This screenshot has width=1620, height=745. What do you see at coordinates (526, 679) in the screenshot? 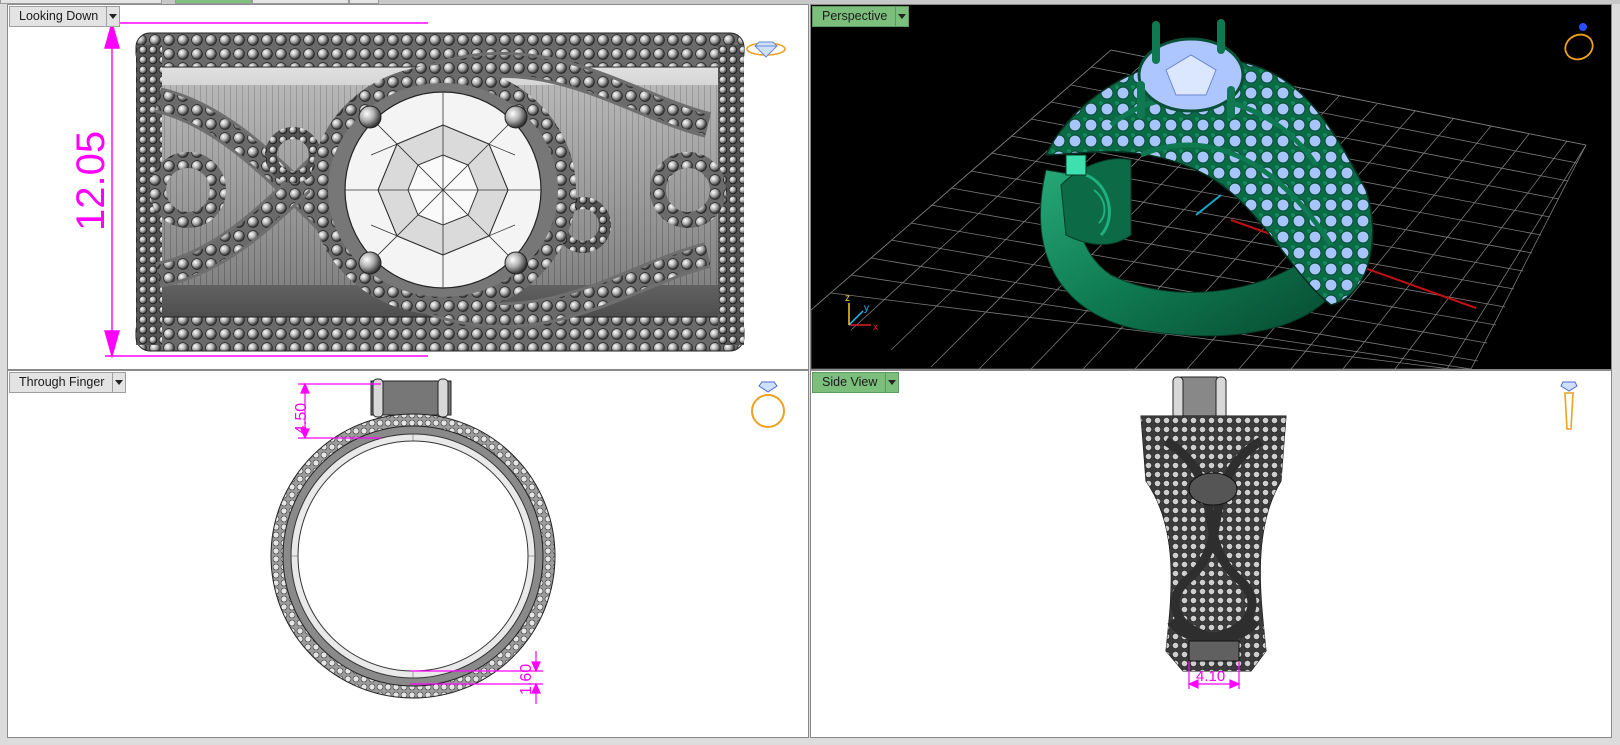
I see `dimension-label-band-thickness: 1.60` at bounding box center [526, 679].